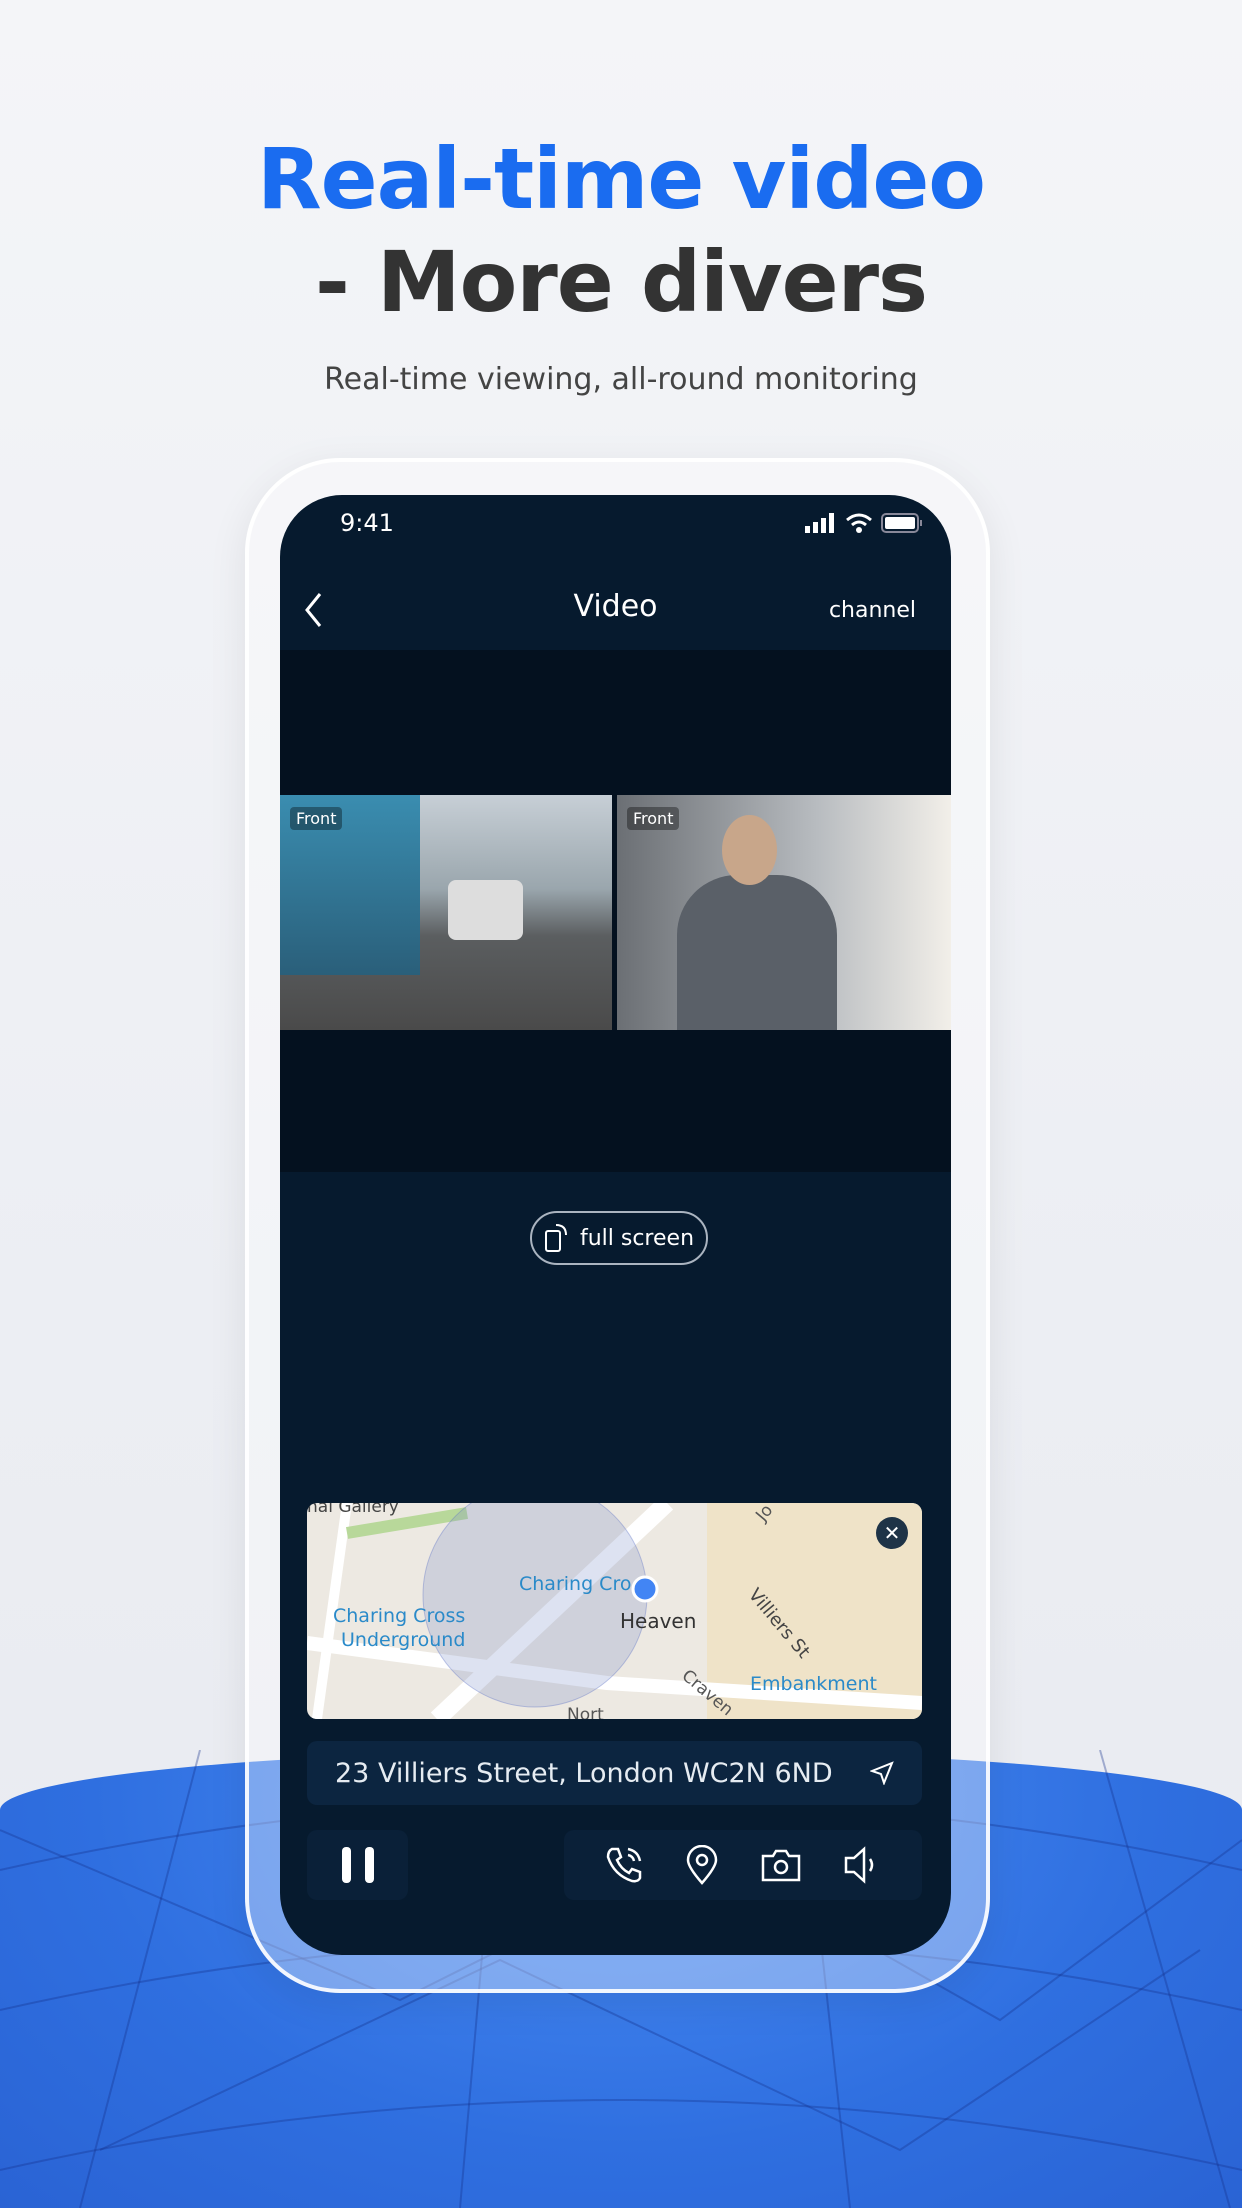 This screenshot has height=2208, width=1242. What do you see at coordinates (757, 952) in the screenshot?
I see `driver-image` at bounding box center [757, 952].